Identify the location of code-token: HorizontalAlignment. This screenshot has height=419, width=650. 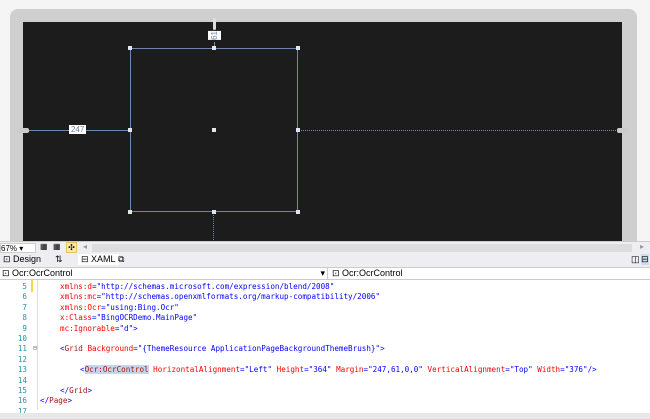
(194, 370).